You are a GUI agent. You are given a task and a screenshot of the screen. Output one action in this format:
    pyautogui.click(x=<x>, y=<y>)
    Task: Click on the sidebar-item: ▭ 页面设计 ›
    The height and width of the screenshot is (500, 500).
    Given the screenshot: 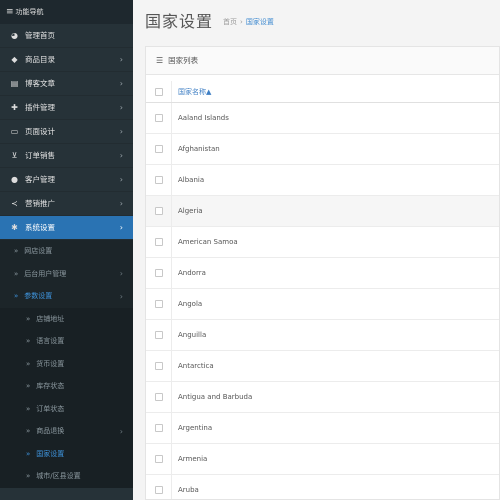 What is the action you would take?
    pyautogui.click(x=66, y=132)
    